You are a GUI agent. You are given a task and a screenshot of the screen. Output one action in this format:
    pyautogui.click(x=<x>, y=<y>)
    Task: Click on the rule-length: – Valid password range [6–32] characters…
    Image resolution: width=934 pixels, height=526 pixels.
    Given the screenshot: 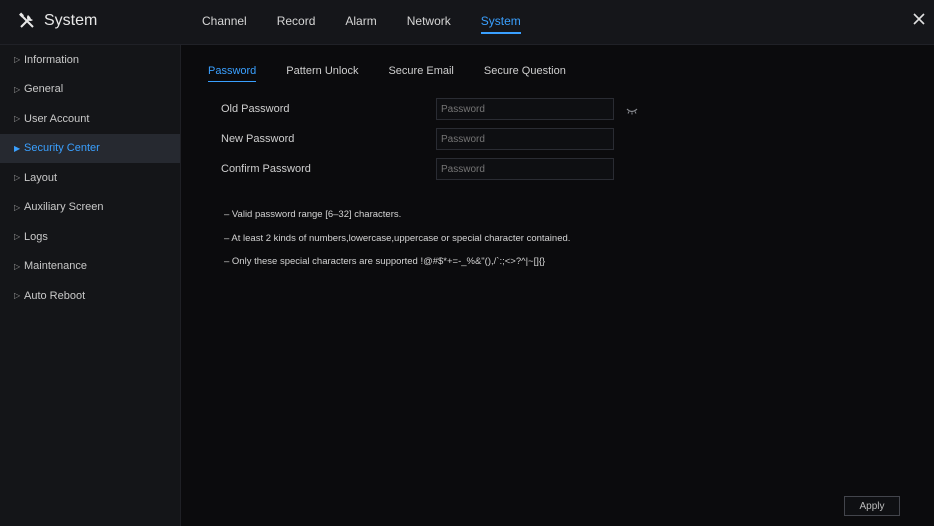 What is the action you would take?
    pyautogui.click(x=313, y=214)
    